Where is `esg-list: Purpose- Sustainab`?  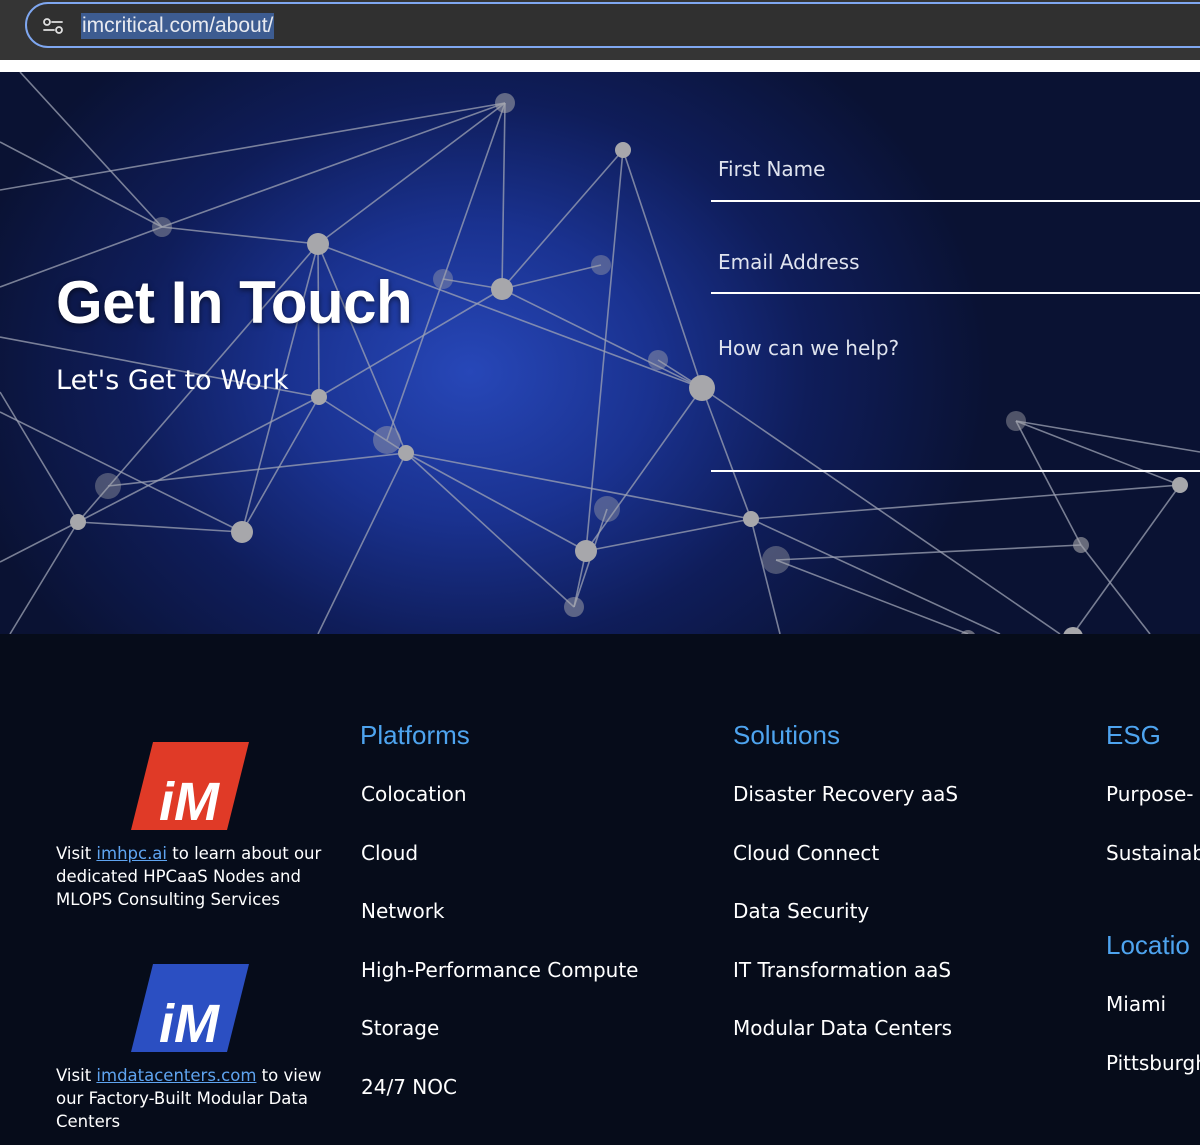 esg-list: Purpose- Sustainab is located at coordinates (1153, 840).